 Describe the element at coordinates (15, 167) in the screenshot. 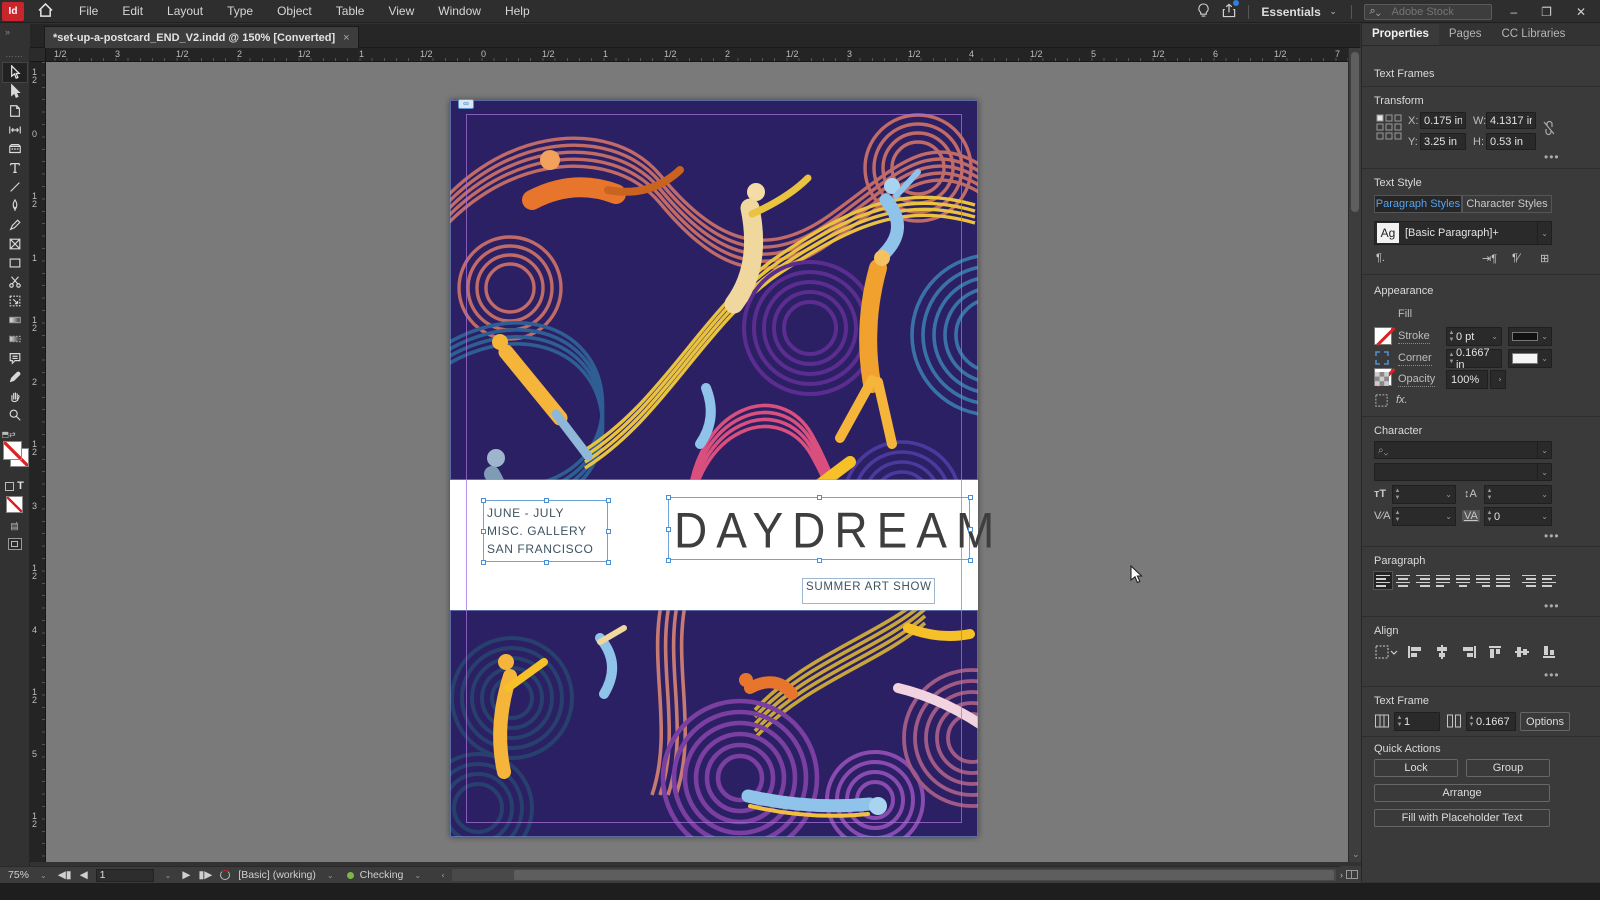

I see `type-tool` at that location.